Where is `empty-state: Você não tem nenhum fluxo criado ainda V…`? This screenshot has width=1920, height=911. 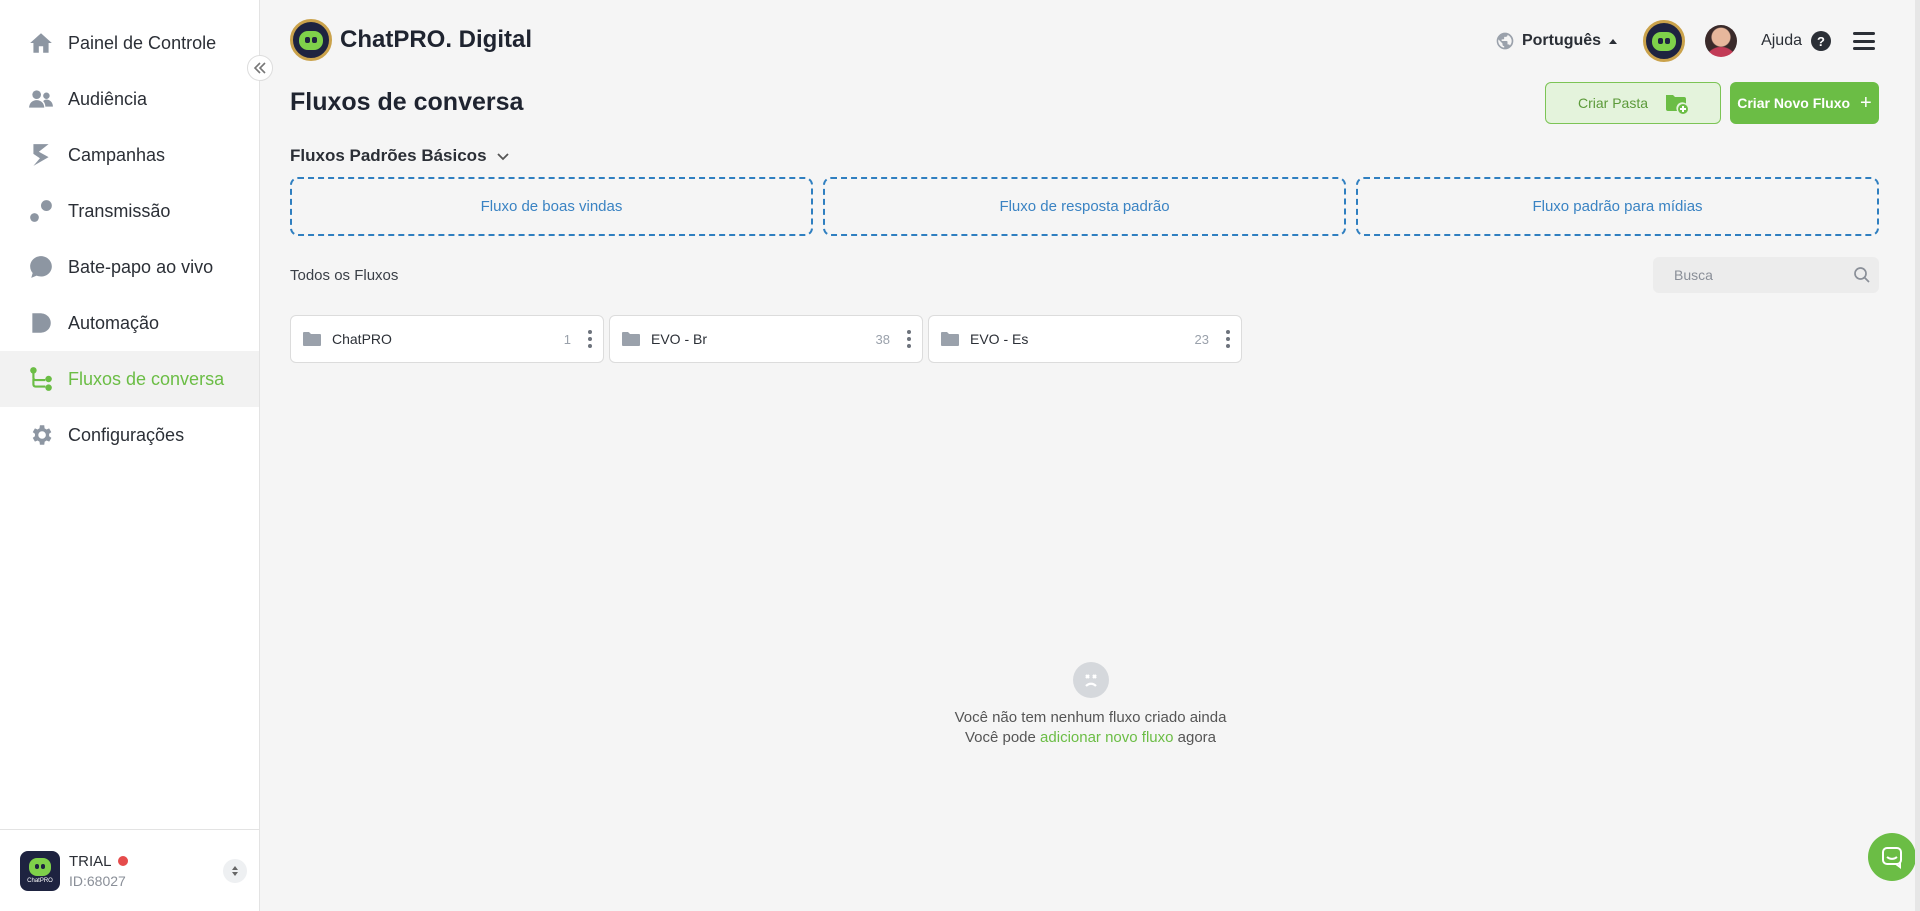 empty-state: Você não tem nenhum fluxo criado ainda V… is located at coordinates (1090, 705).